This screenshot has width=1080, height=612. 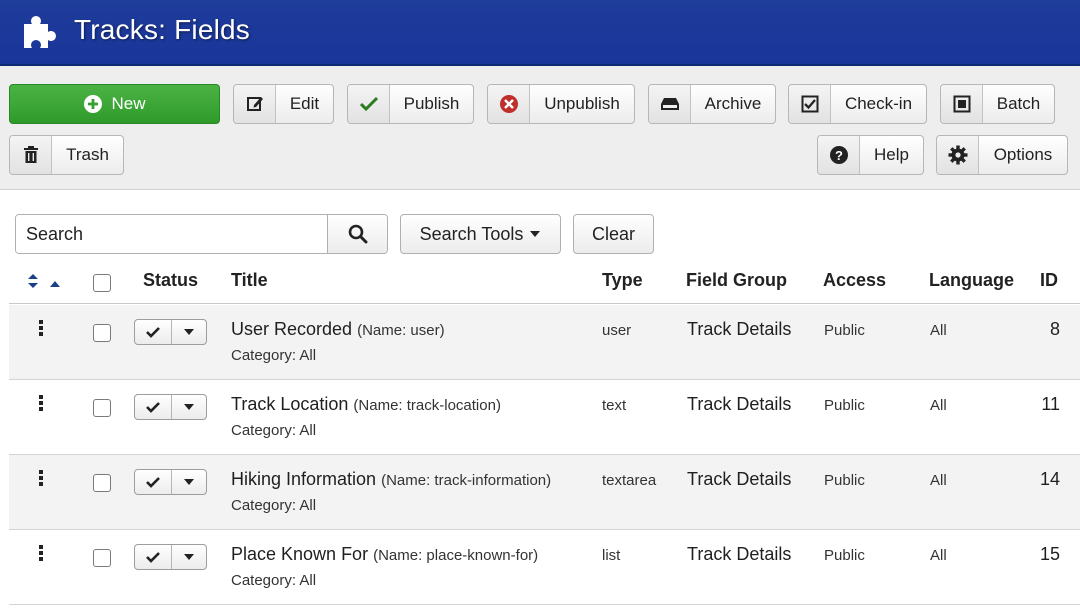 What do you see at coordinates (255, 104) in the screenshot?
I see `edit-icon` at bounding box center [255, 104].